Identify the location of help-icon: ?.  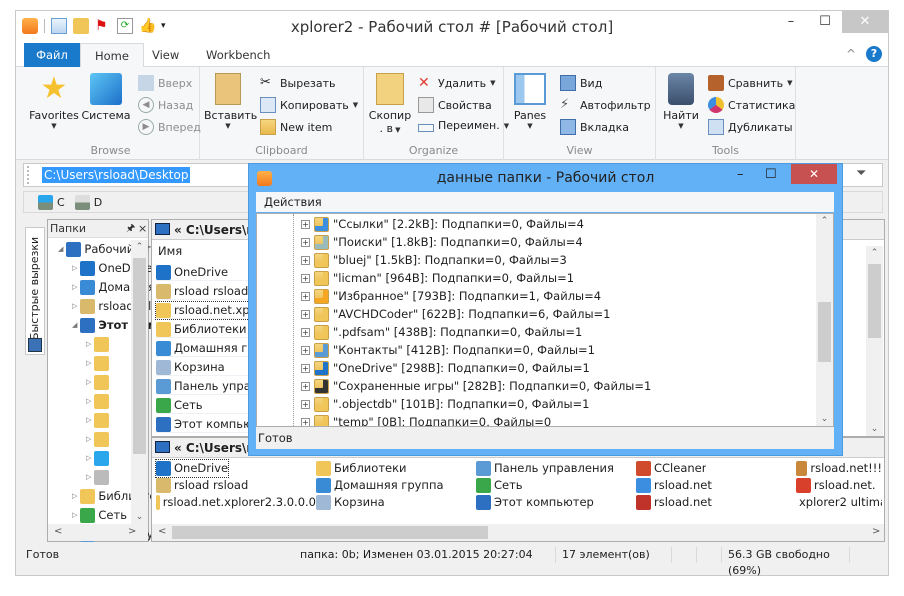
(874, 54).